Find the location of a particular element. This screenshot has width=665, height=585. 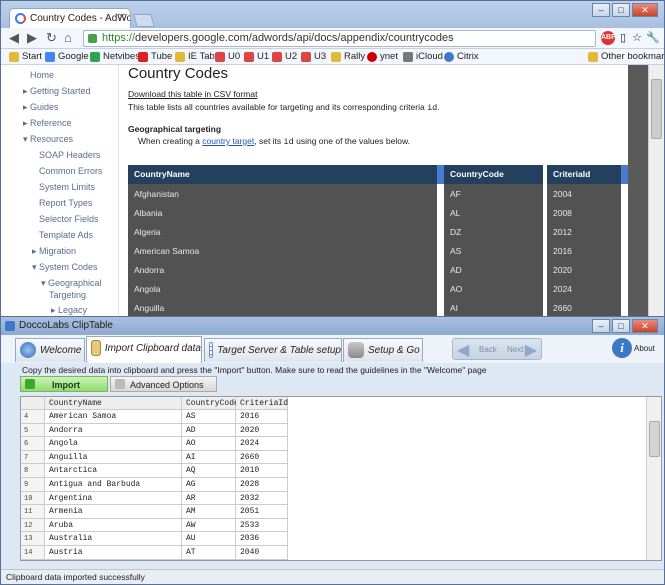

nav-system-limits: System Limits is located at coordinates (67, 187).